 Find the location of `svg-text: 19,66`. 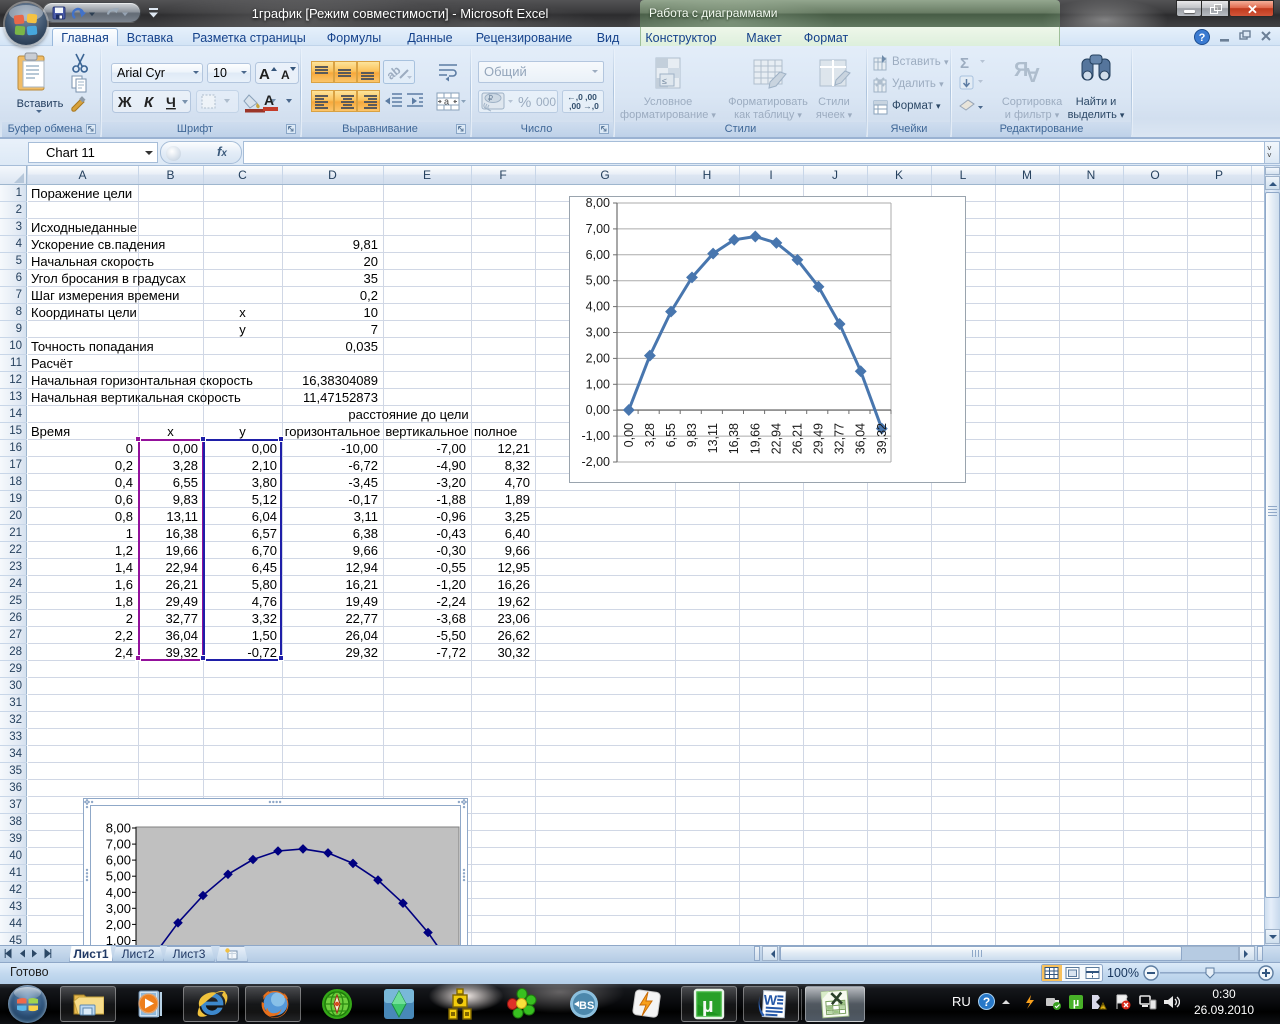

svg-text: 19,66 is located at coordinates (755, 438).